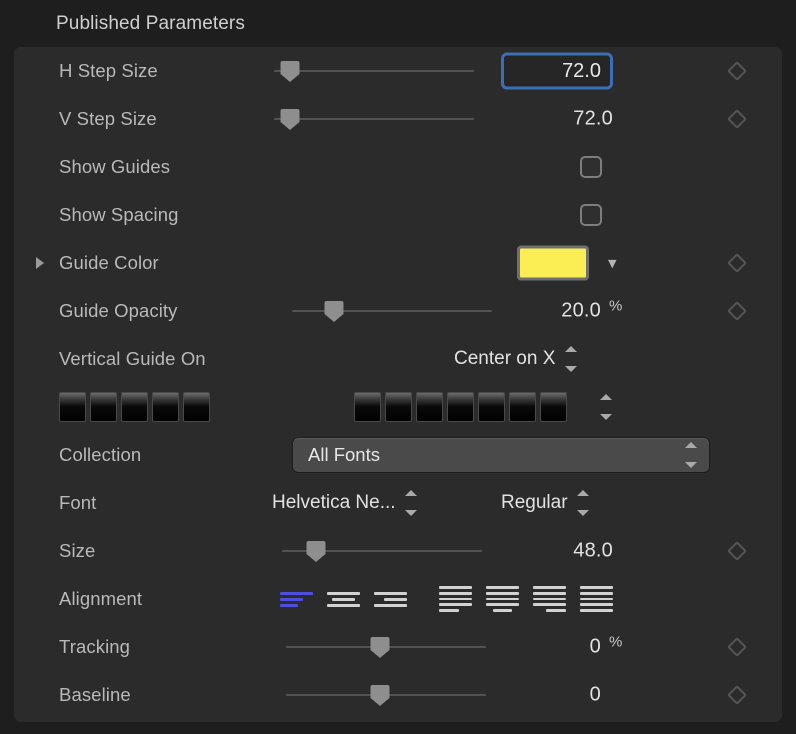 This screenshot has width=796, height=734. I want to click on justify-right-icon, so click(549, 599).